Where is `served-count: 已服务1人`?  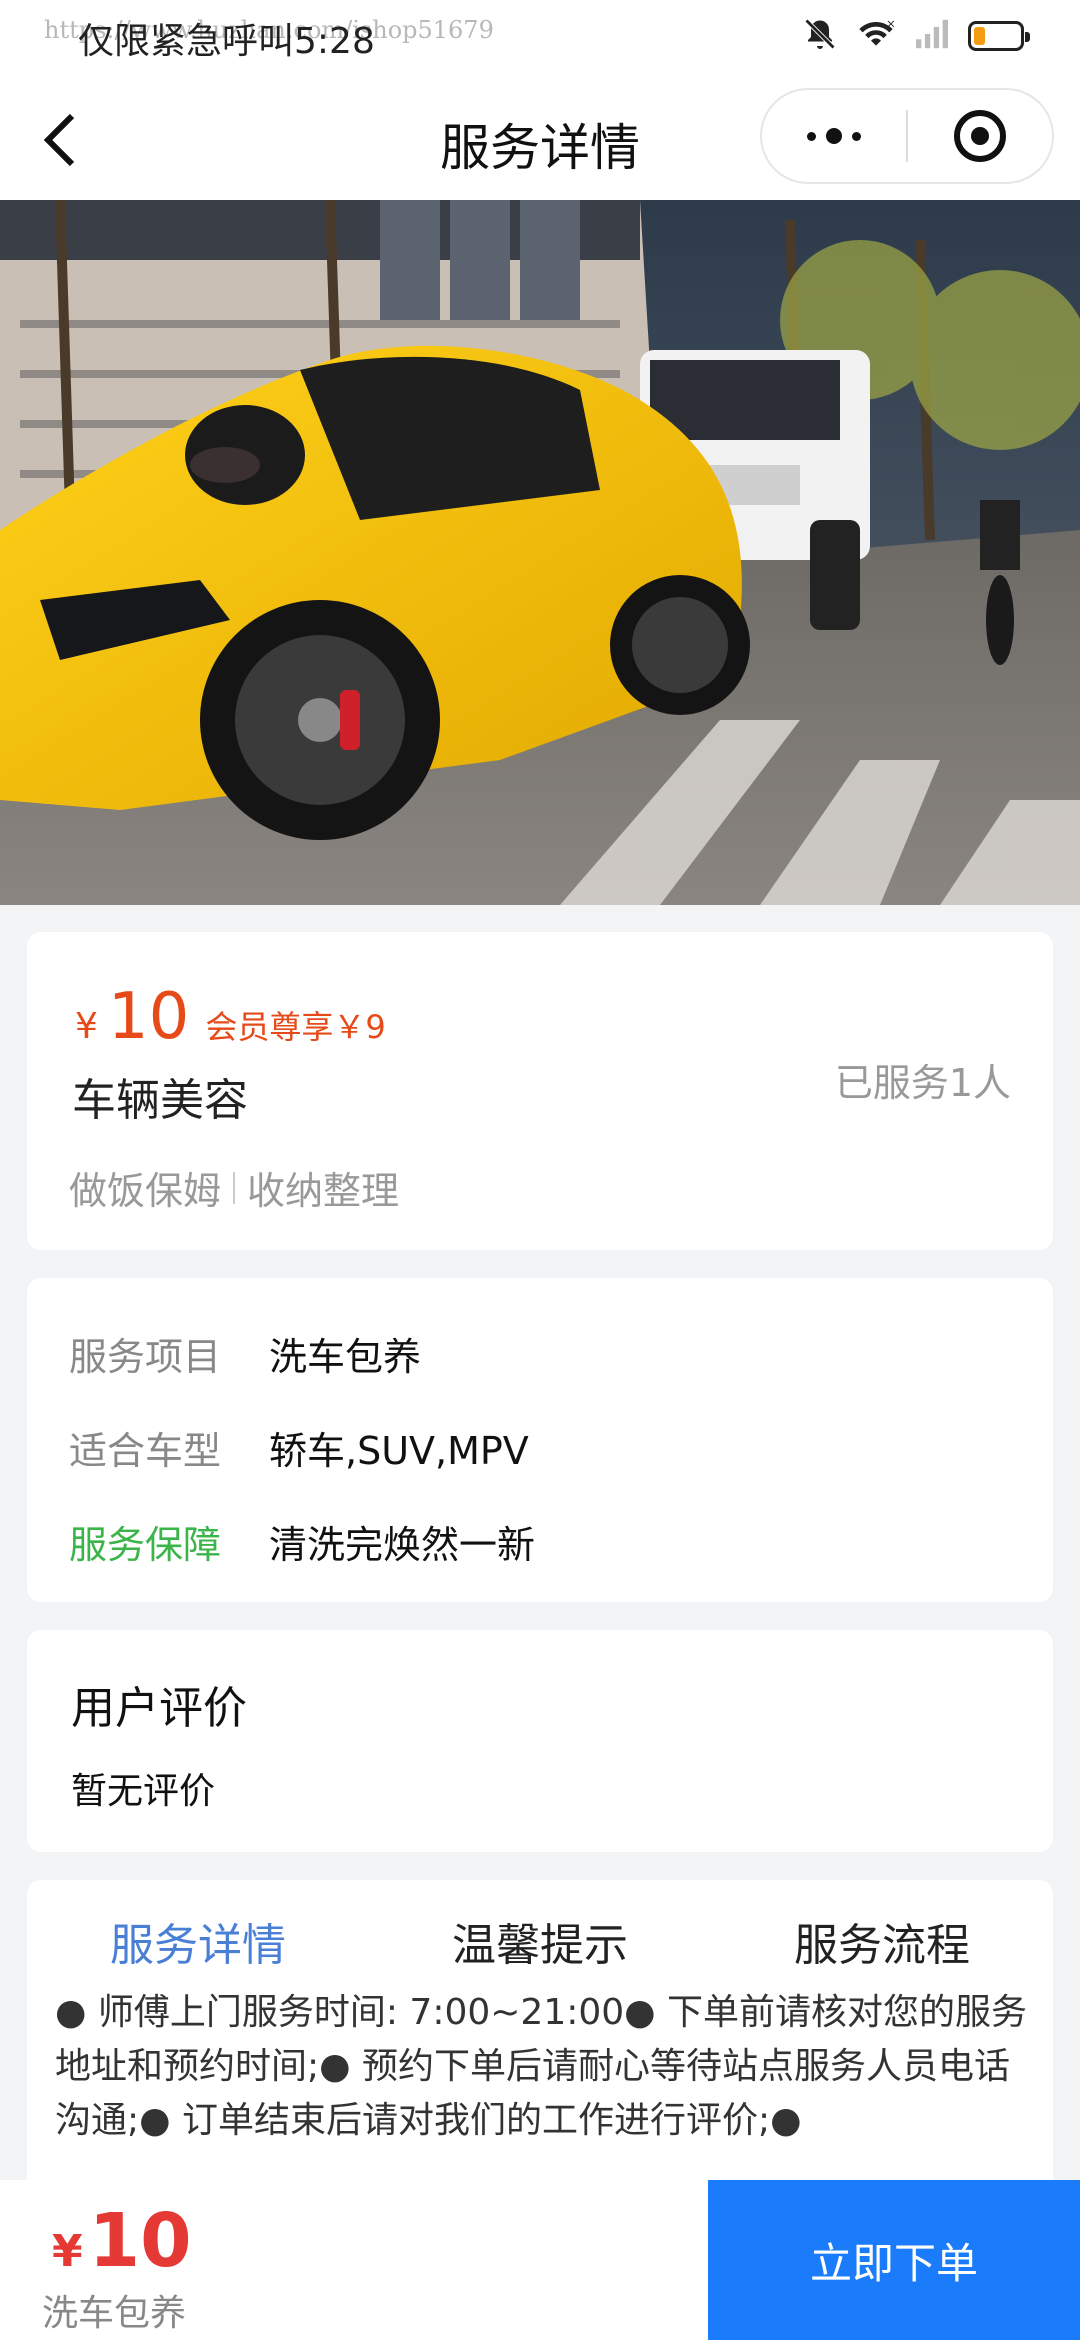 served-count: 已服务1人 is located at coordinates (922, 1083).